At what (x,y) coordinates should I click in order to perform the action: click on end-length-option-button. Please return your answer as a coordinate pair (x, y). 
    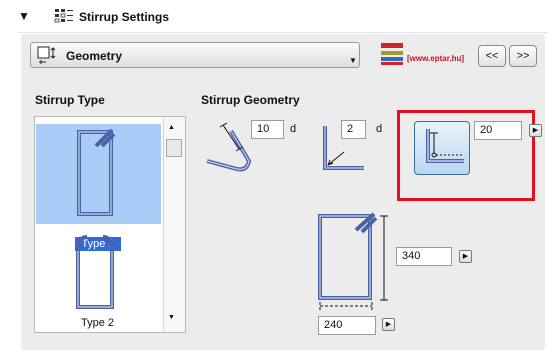
    Looking at the image, I should click on (442, 148).